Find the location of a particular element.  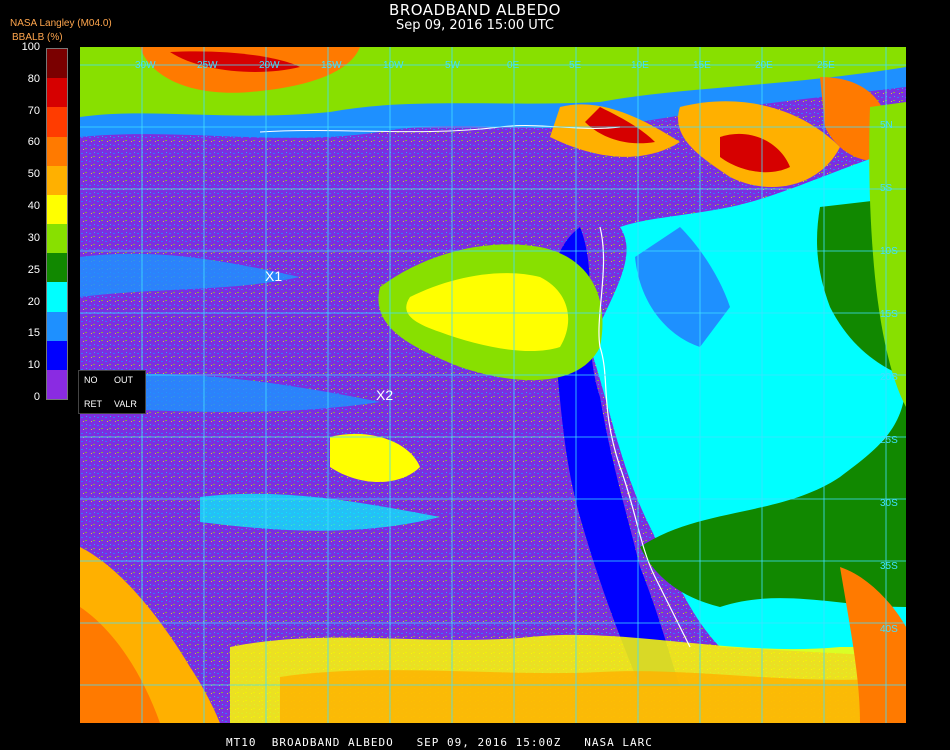

lat-label: 35S is located at coordinates (889, 566).